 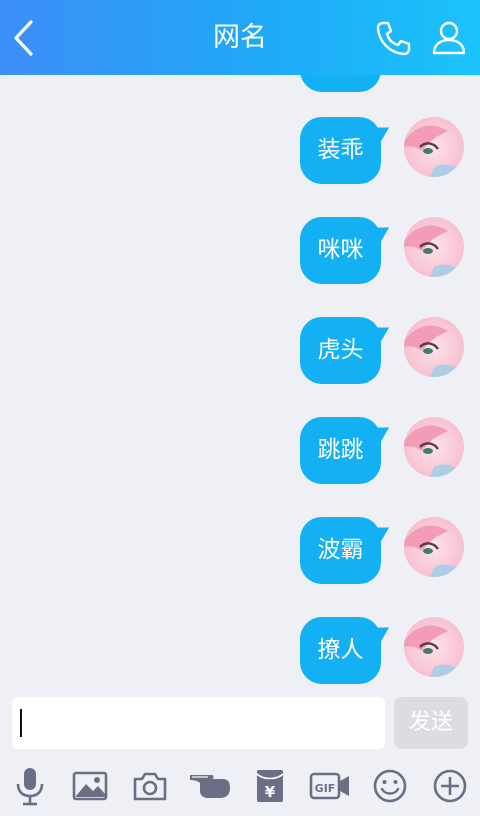 I want to click on message-bubble-partial, so click(x=340, y=83).